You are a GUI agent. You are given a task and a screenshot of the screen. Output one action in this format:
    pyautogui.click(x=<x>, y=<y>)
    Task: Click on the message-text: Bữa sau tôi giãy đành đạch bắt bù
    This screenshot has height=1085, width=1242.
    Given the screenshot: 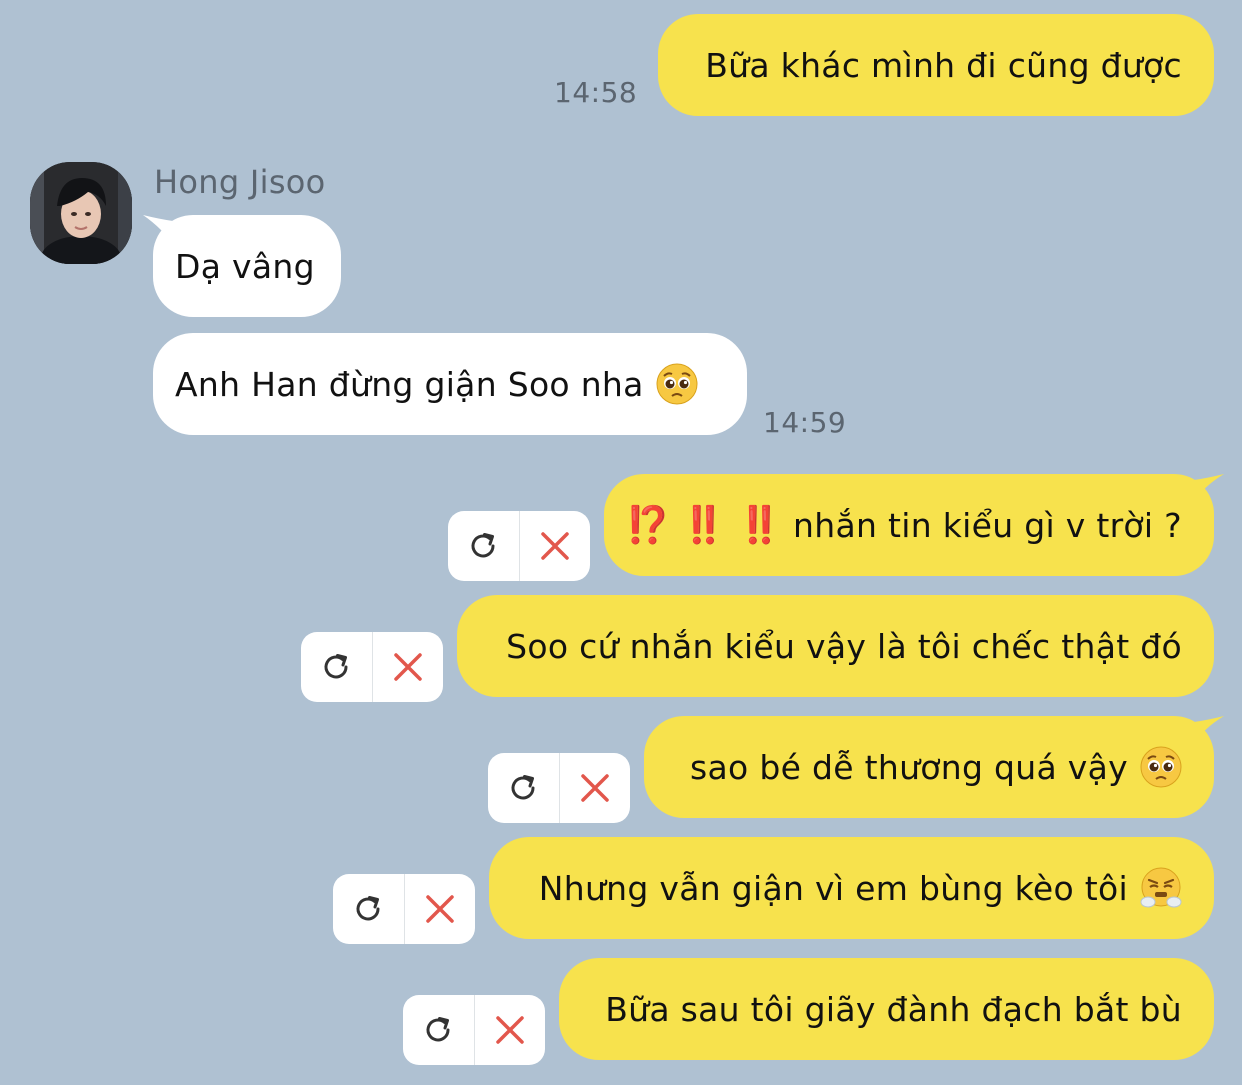 What is the action you would take?
    pyautogui.click(x=893, y=1009)
    